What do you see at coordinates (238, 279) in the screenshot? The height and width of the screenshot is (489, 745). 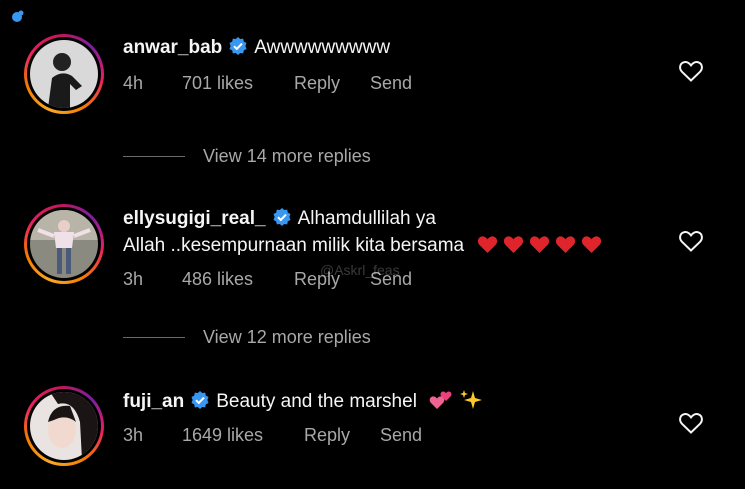 I see `likes-count: 486 likes` at bounding box center [238, 279].